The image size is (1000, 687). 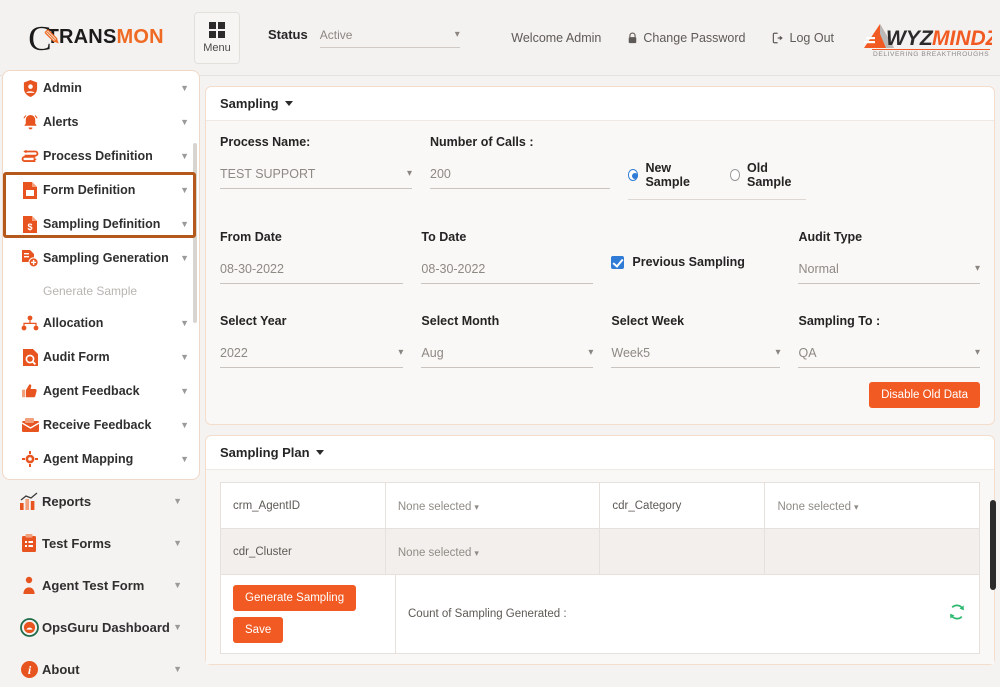 I want to click on save-button: Save, so click(x=258, y=630).